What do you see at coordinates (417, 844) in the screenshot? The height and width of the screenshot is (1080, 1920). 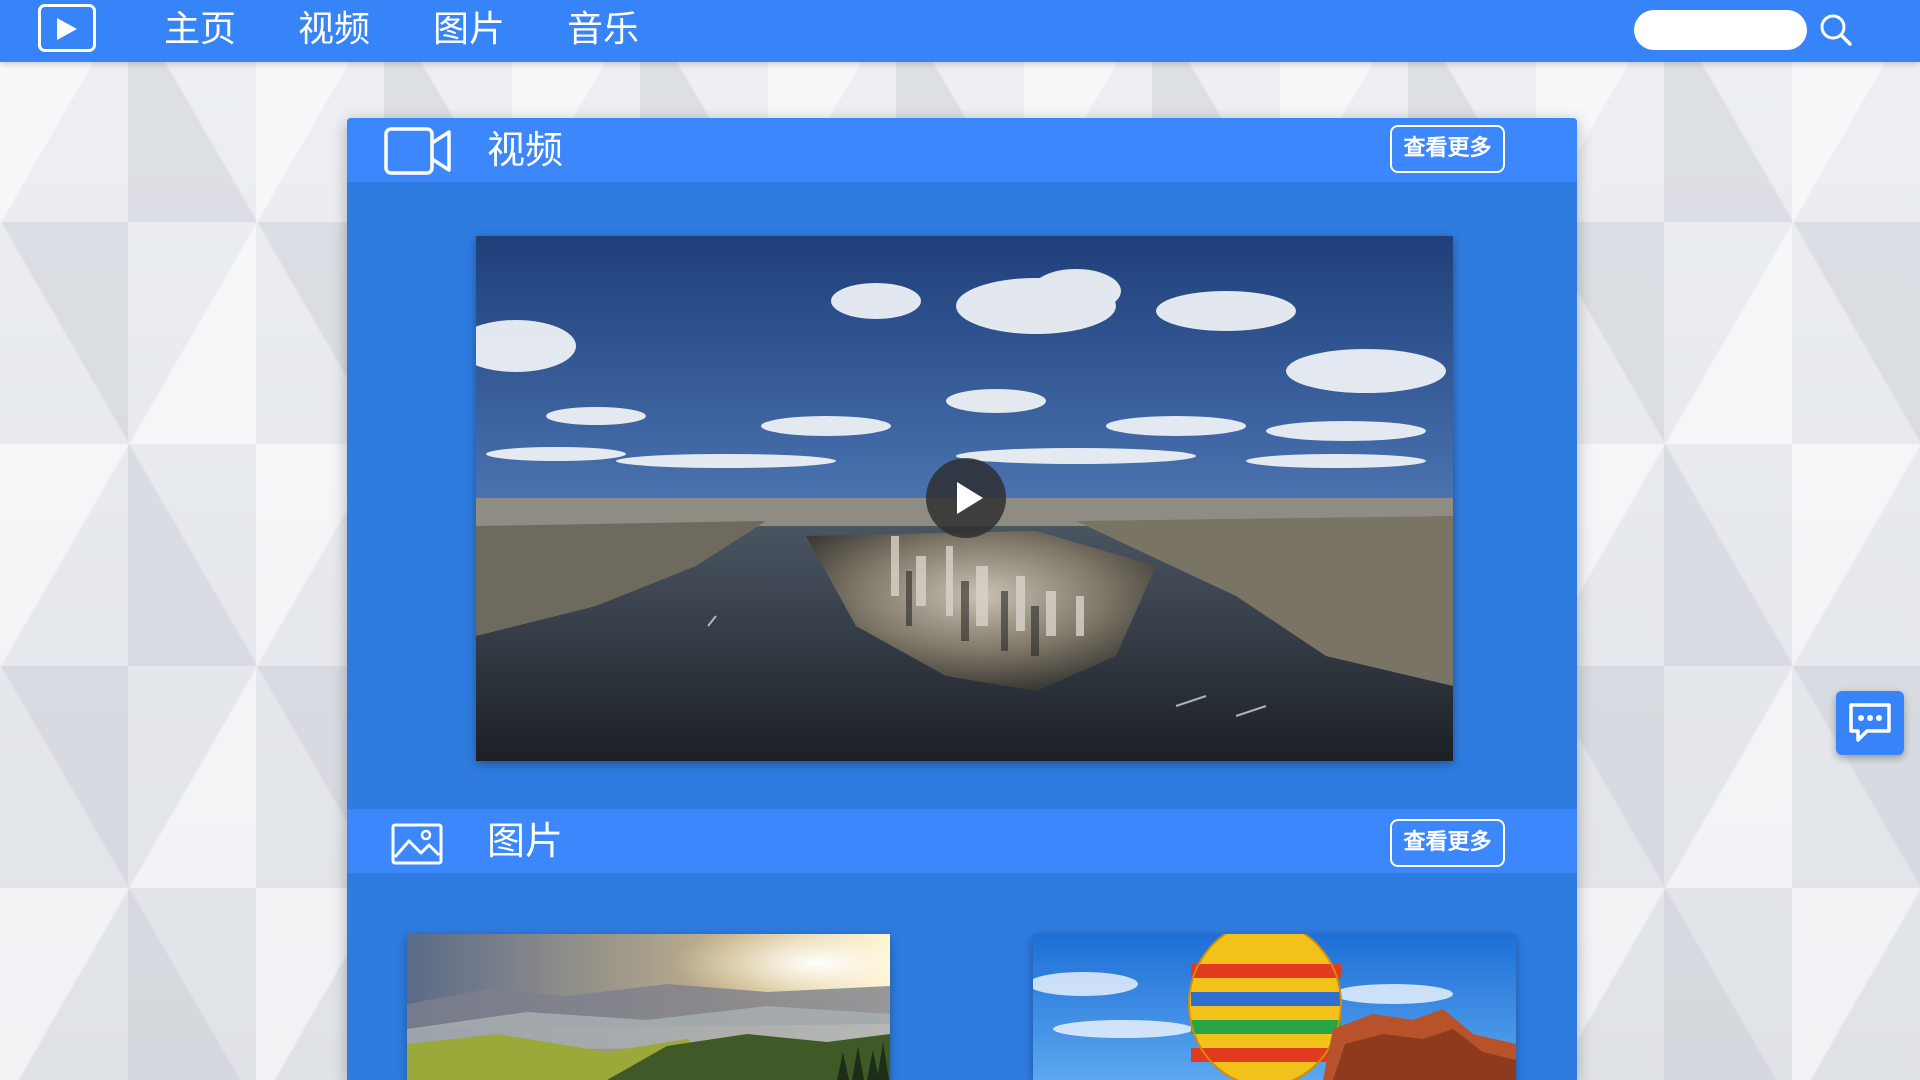 I see `image-icon` at bounding box center [417, 844].